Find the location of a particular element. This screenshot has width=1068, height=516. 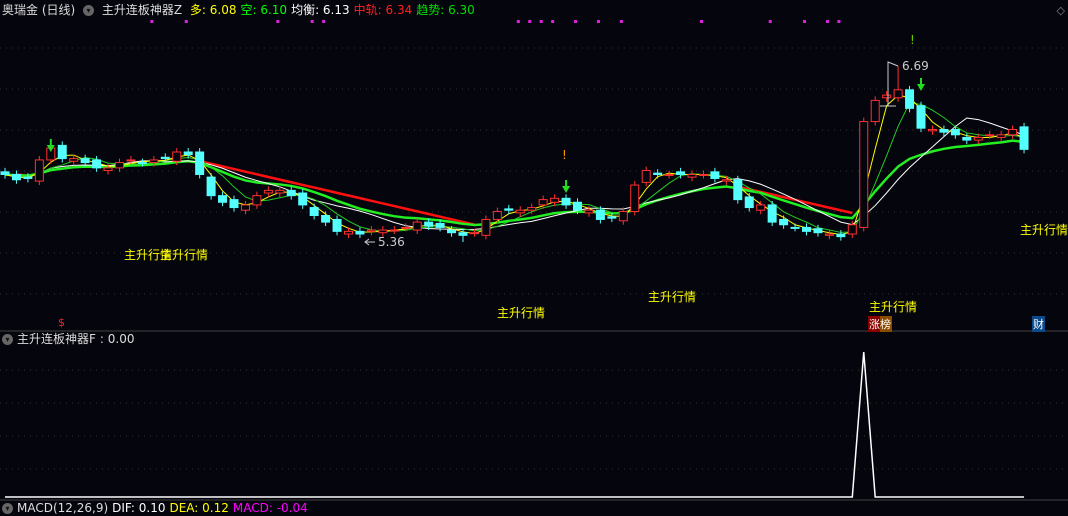

cai-tag: 财 is located at coordinates (1038, 324).